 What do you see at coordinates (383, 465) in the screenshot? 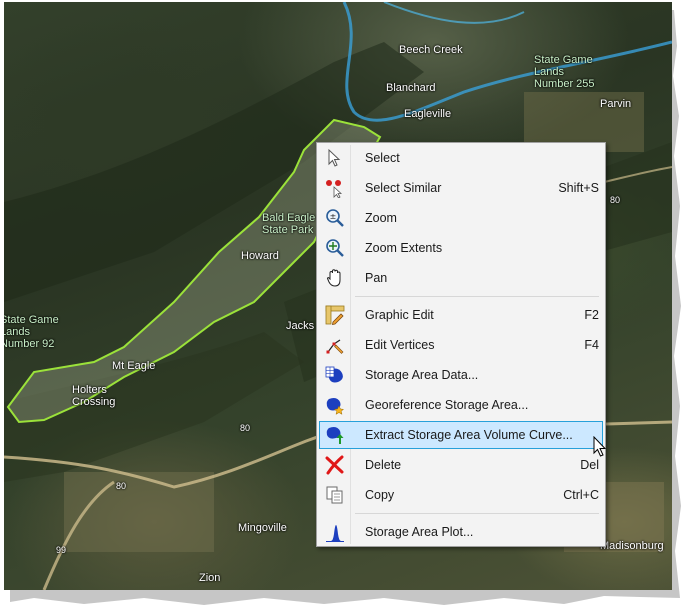
I see `menu-item-label: Delete` at bounding box center [383, 465].